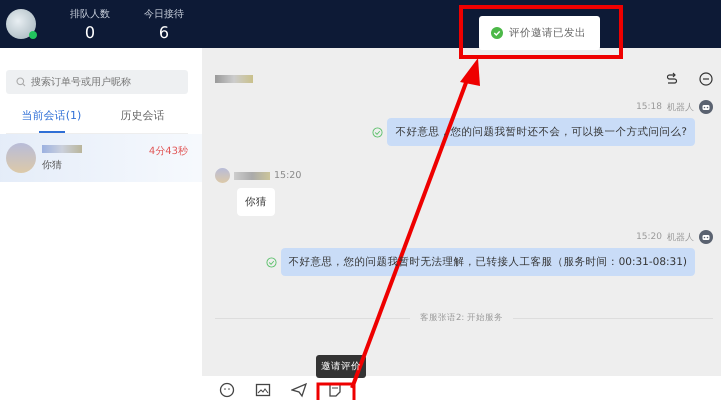 The width and height of the screenshot is (721, 400). Describe the element at coordinates (263, 390) in the screenshot. I see `image-icon` at that location.